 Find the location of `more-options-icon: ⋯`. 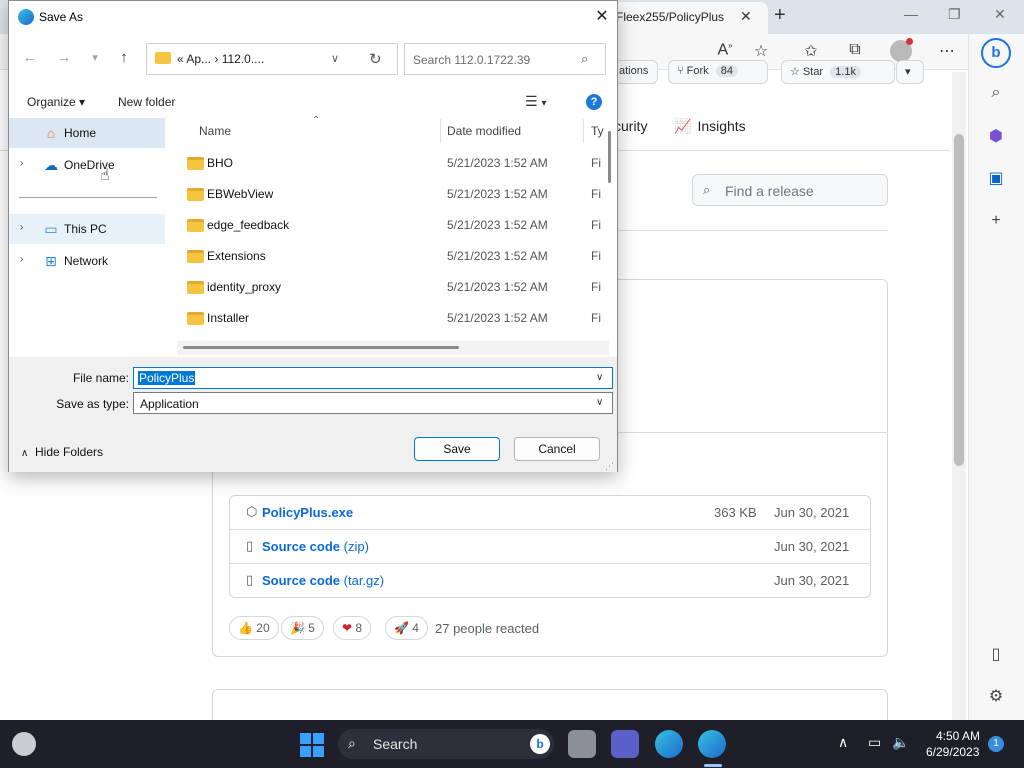

more-options-icon: ⋯ is located at coordinates (947, 51).